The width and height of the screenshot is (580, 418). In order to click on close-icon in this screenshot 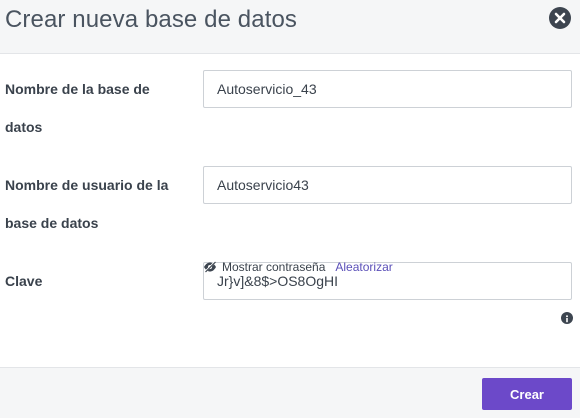, I will do `click(560, 18)`.